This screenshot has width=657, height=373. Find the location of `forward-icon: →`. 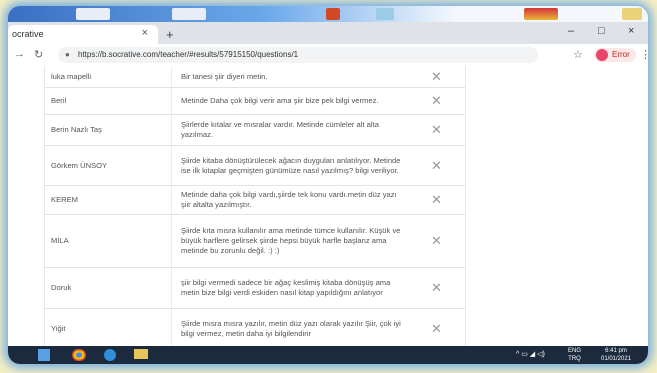

forward-icon: → is located at coordinates (19, 54).